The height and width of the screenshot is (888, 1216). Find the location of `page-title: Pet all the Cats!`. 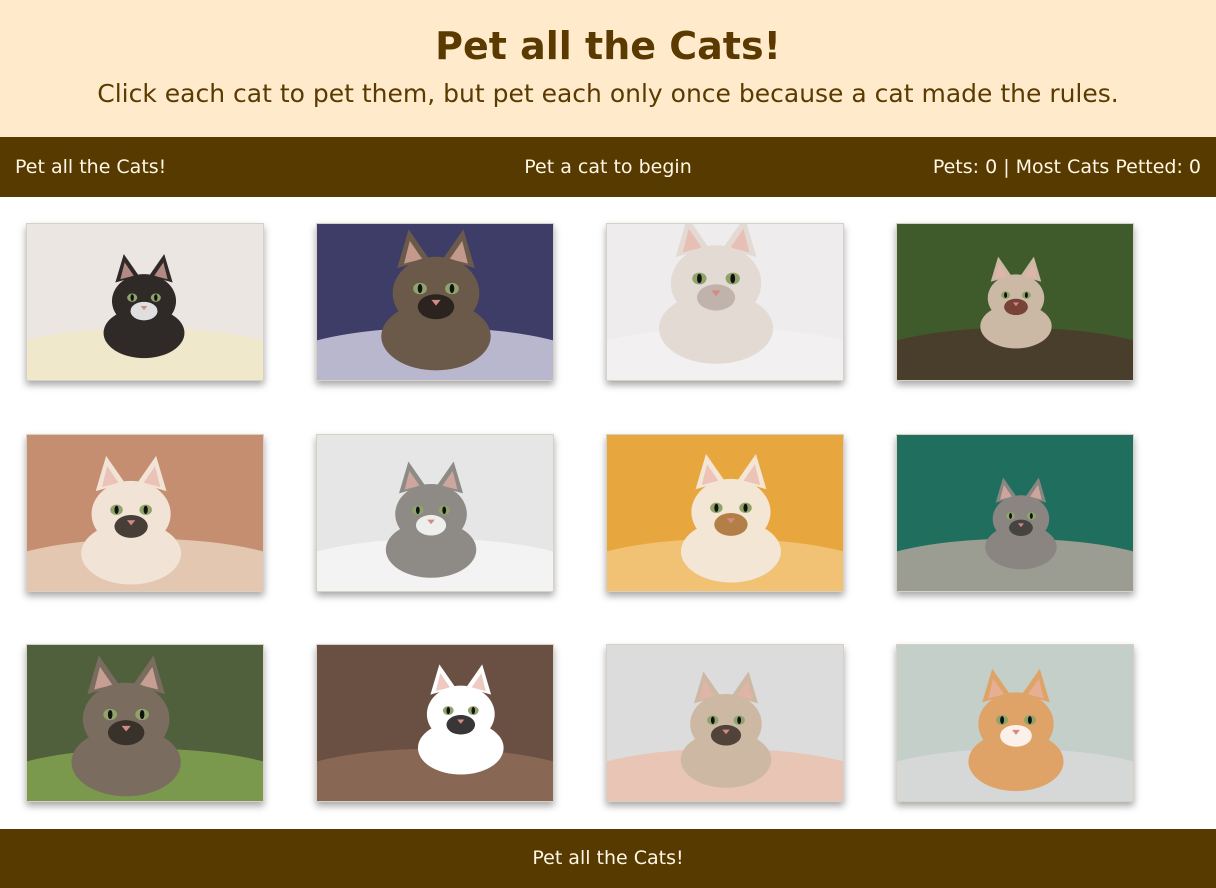

page-title: Pet all the Cats! is located at coordinates (608, 46).